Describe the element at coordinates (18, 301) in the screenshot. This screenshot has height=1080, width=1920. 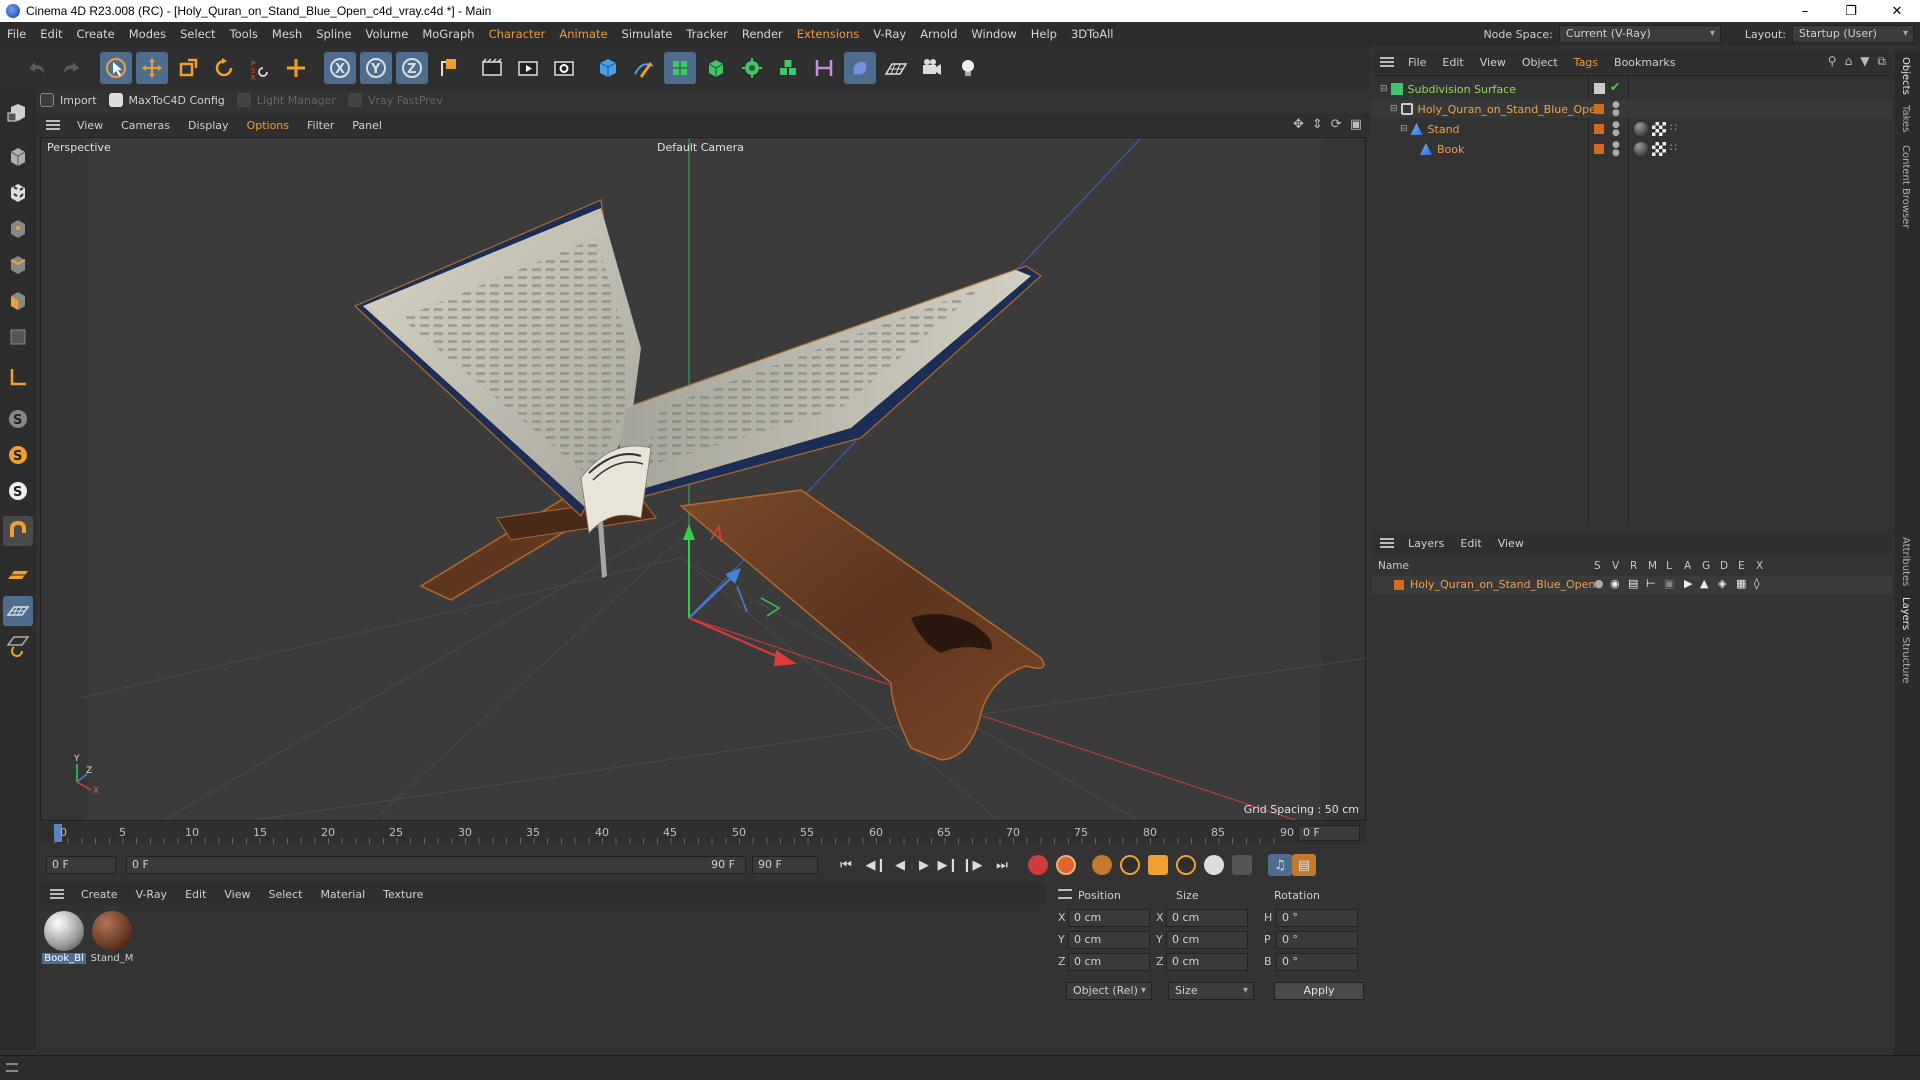
I see `polygons-mode-icon` at that location.